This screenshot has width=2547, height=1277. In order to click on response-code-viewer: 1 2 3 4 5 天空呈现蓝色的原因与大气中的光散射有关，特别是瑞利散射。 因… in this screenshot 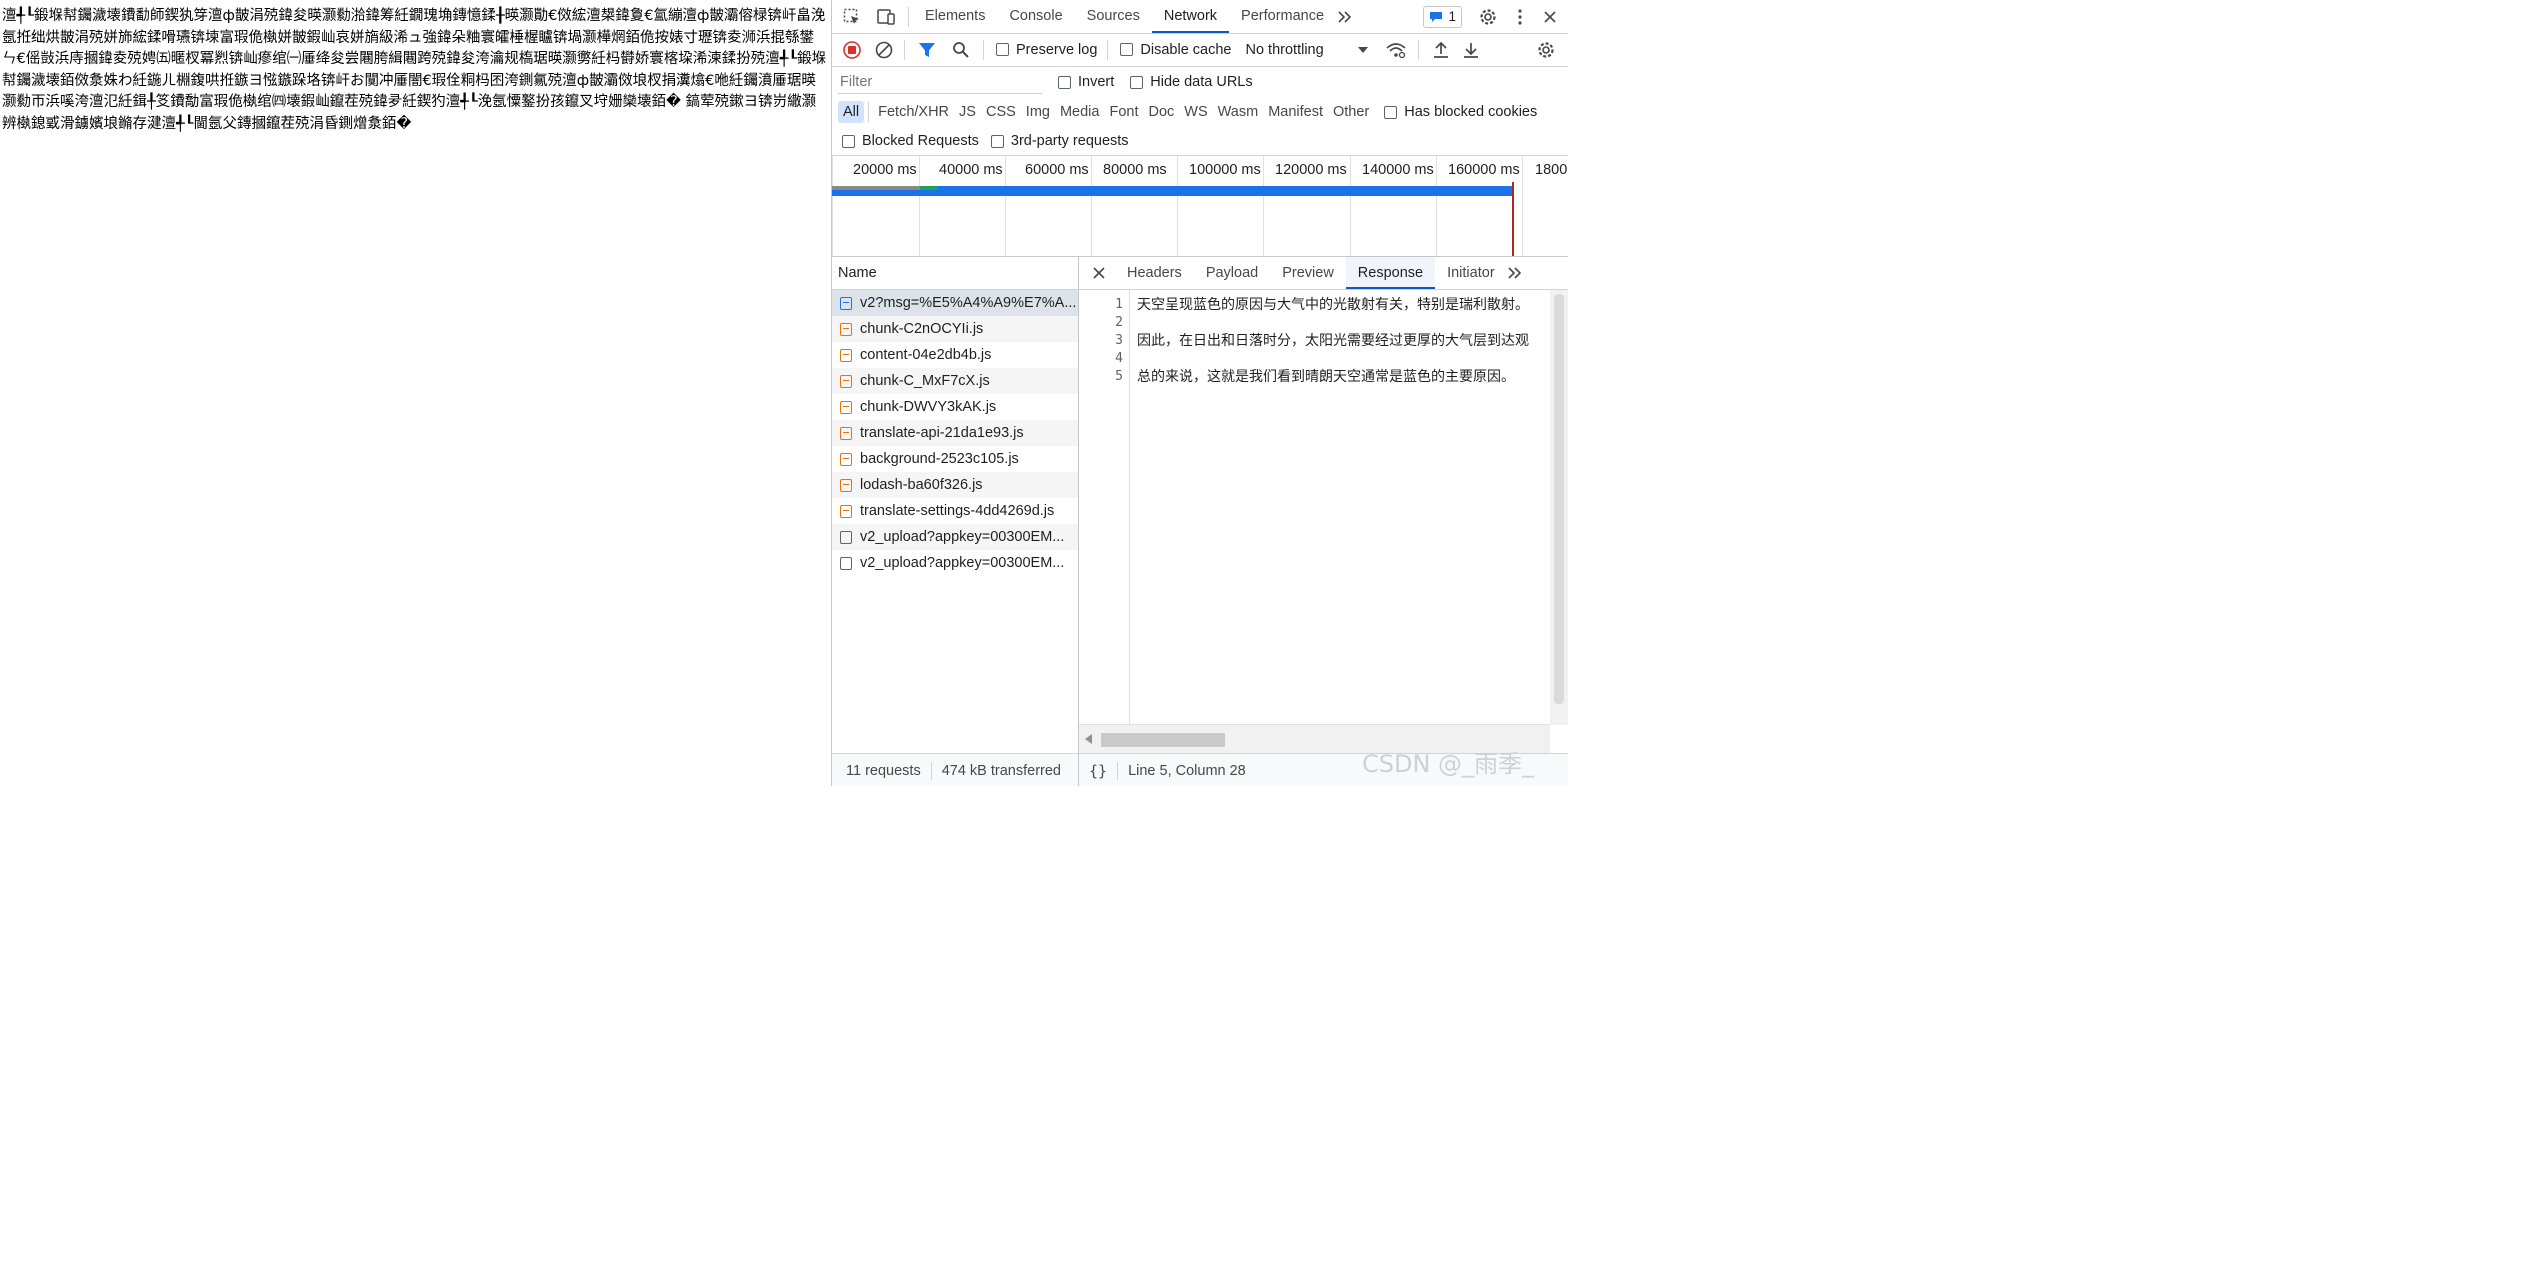, I will do `click(1314, 507)`.